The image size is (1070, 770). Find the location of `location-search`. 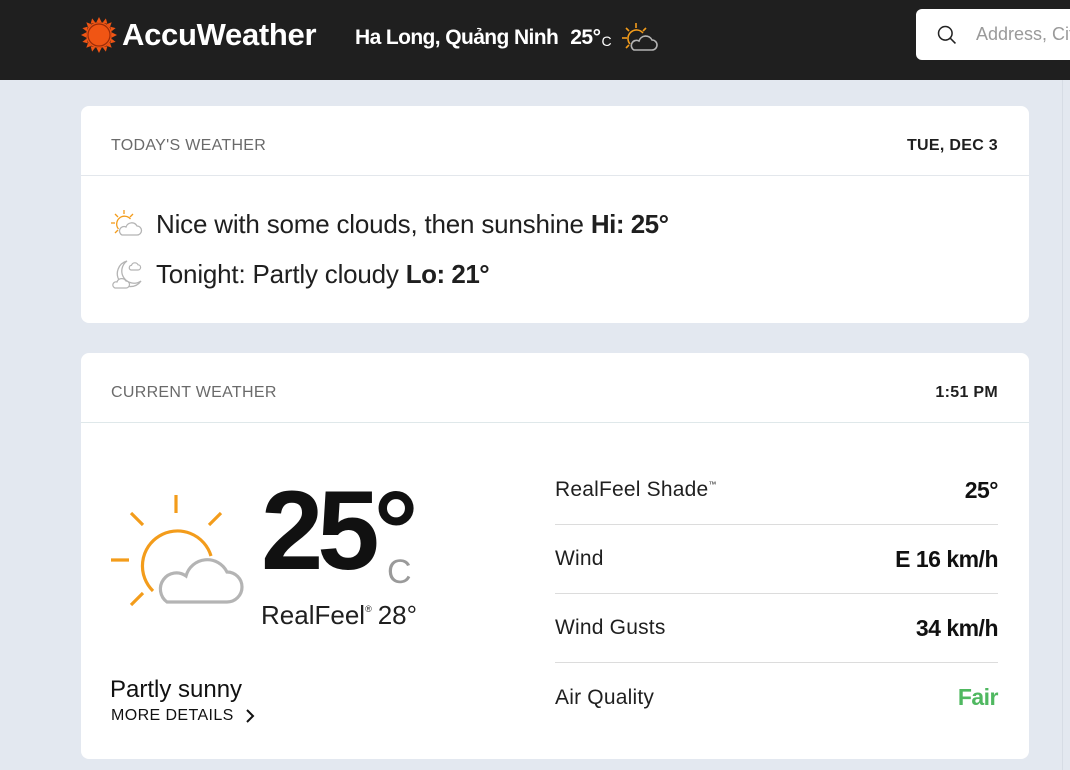

location-search is located at coordinates (993, 34).